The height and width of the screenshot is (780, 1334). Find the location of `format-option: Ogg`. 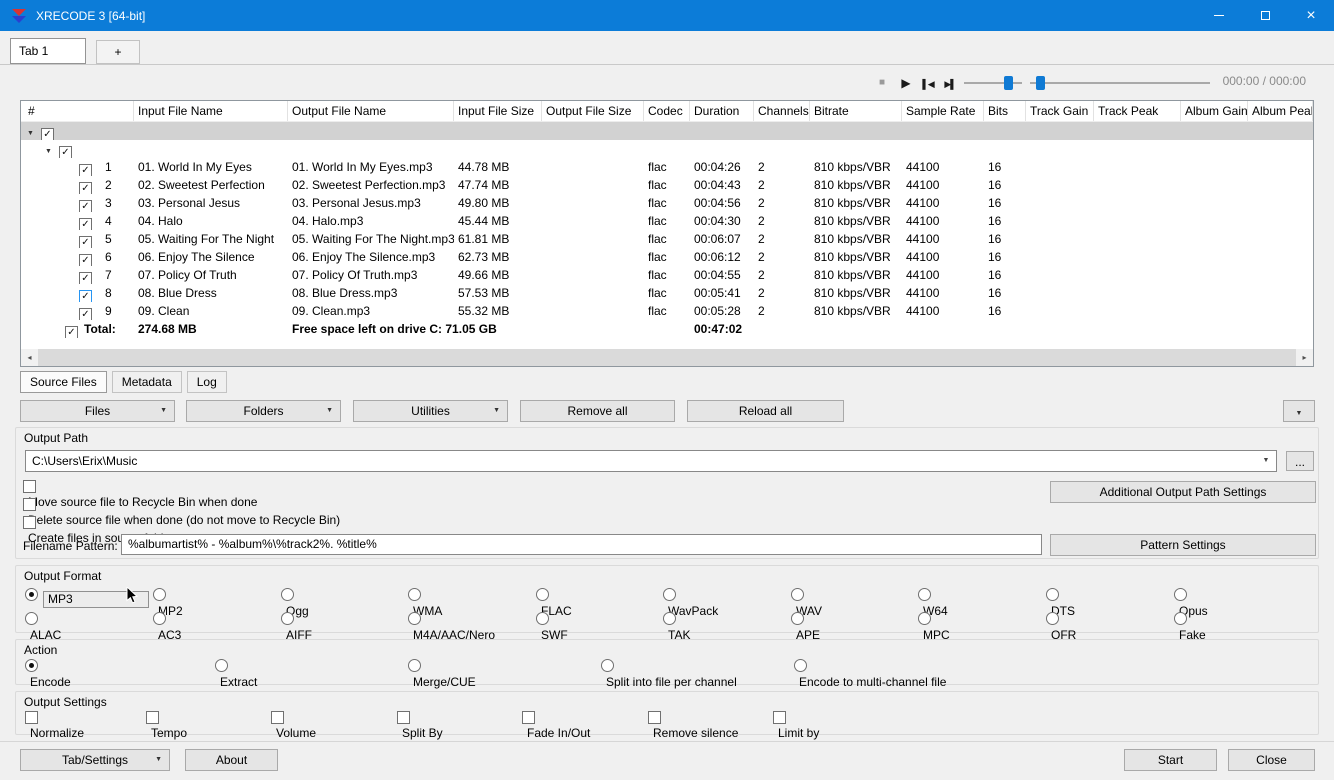

format-option: Ogg is located at coordinates (295, 602).